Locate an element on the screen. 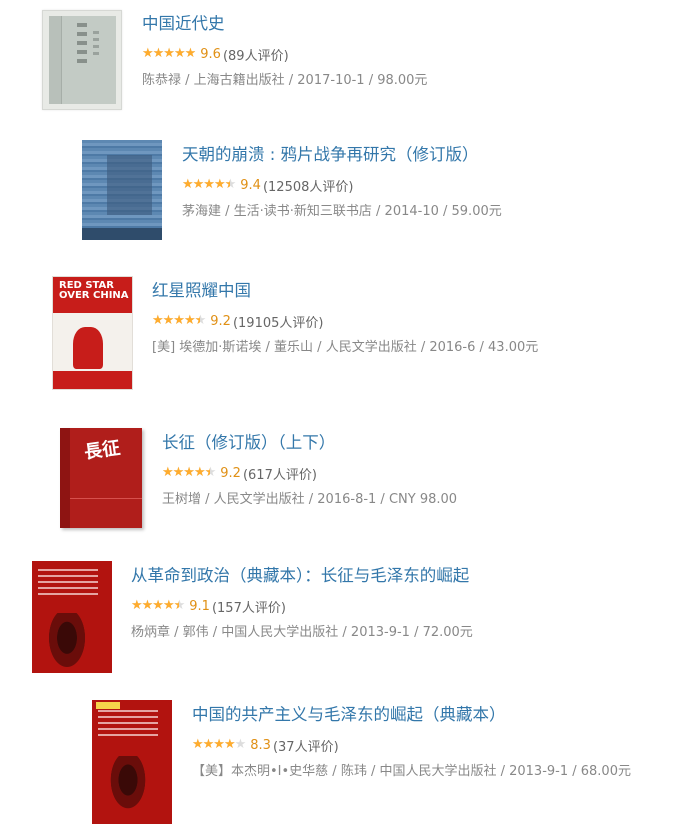  rating-row: ★★★★★ ★★★★★ 9.6 (89人评价) is located at coordinates (284, 54).